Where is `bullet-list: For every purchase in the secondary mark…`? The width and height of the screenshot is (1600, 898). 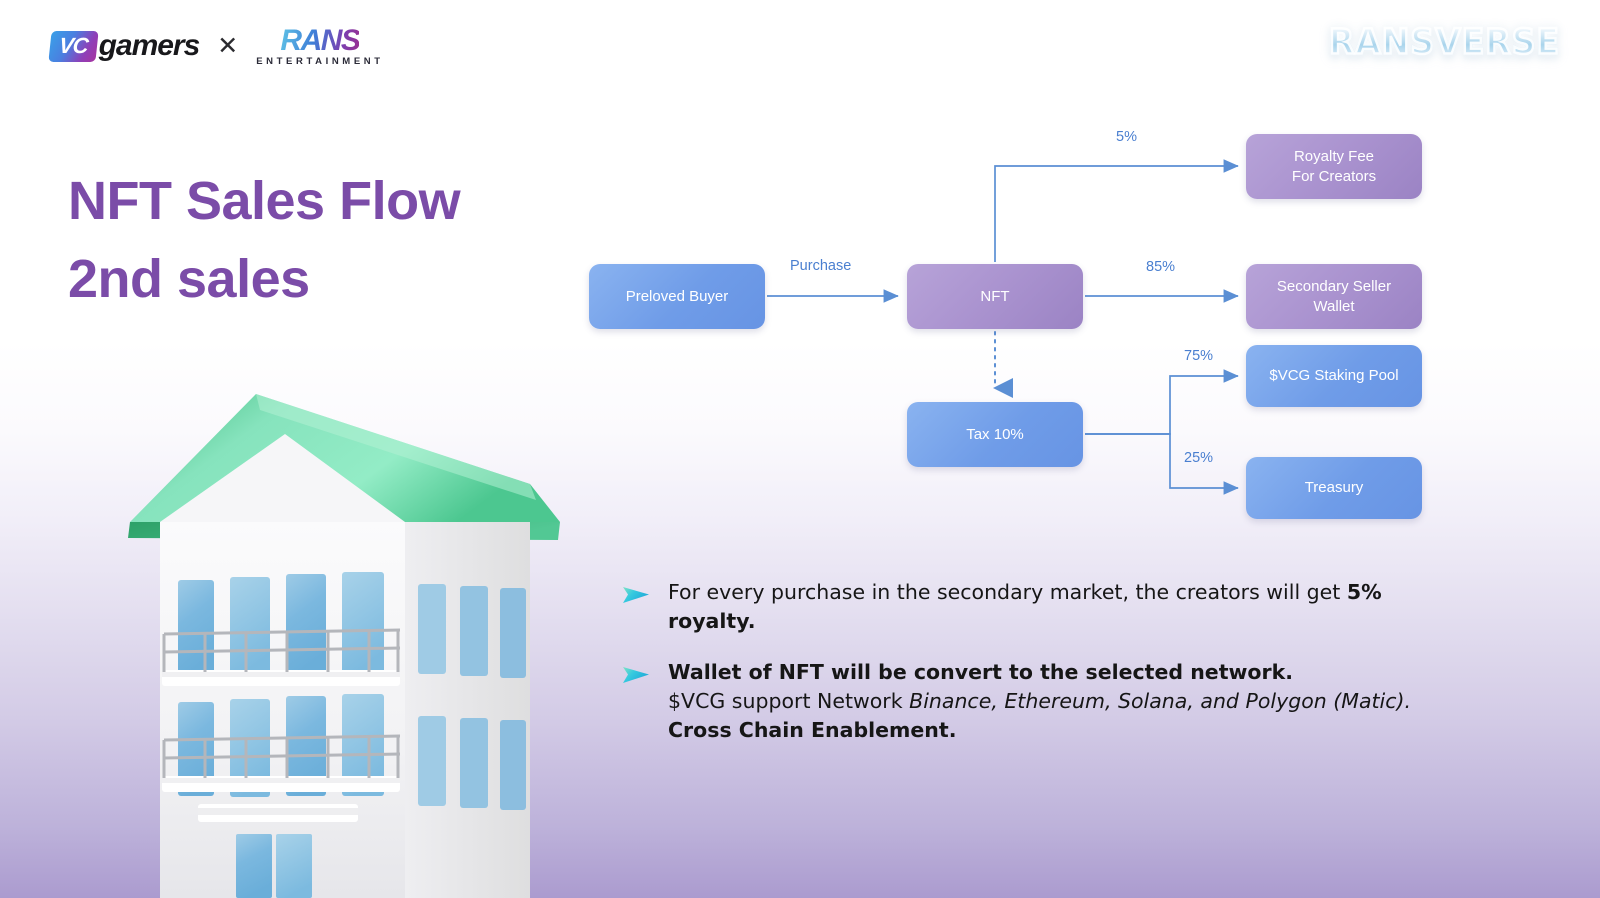
bullet-list: For every purchase in the secondary mark… is located at coordinates (1022, 662).